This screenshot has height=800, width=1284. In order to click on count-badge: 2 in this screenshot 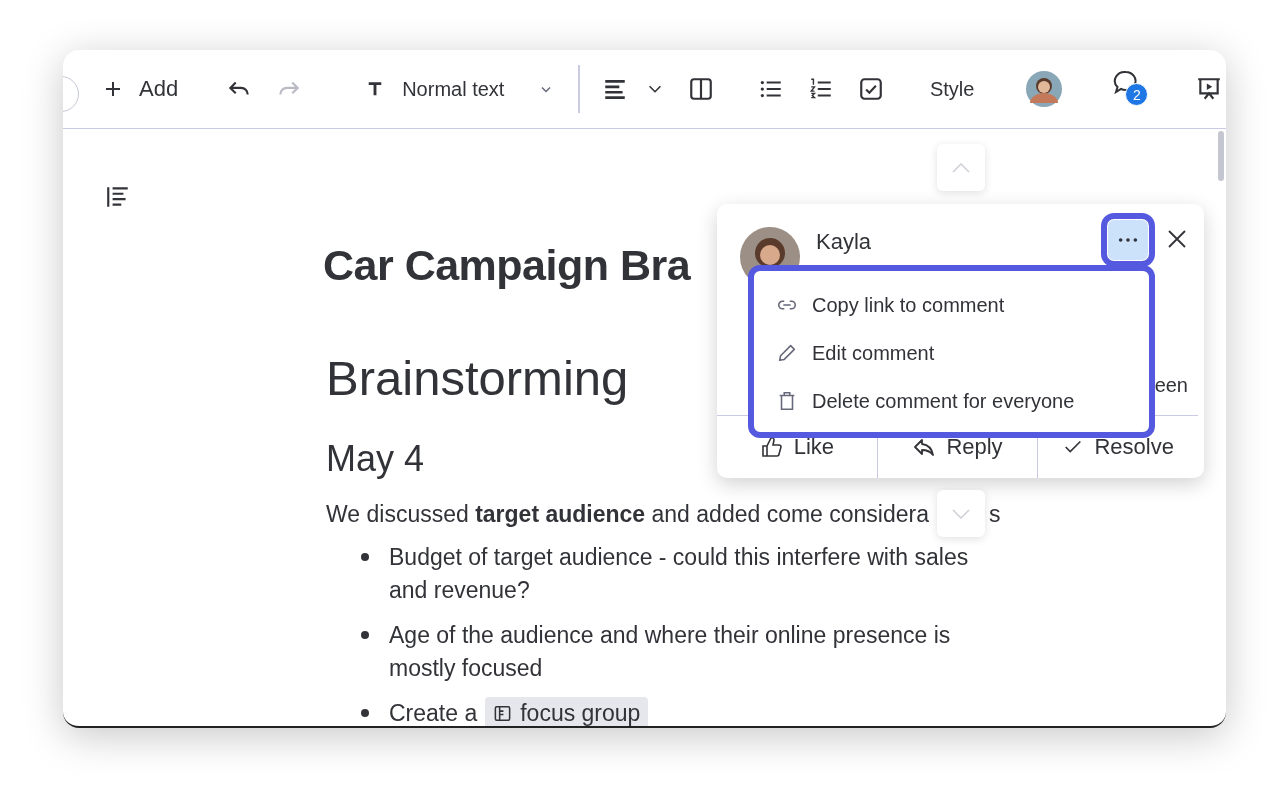, I will do `click(1137, 94)`.